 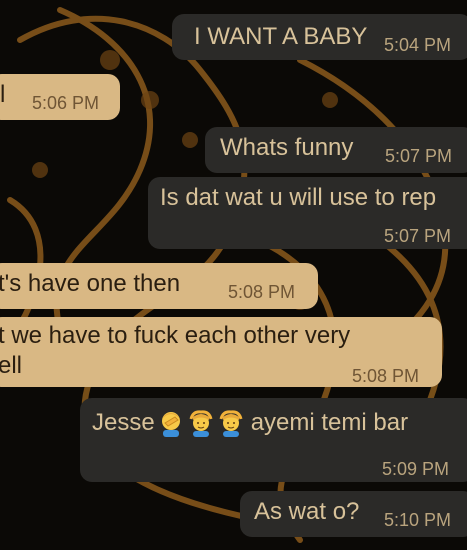 I want to click on message-bubble-incoming: l 5:06 PM, so click(x=60, y=97).